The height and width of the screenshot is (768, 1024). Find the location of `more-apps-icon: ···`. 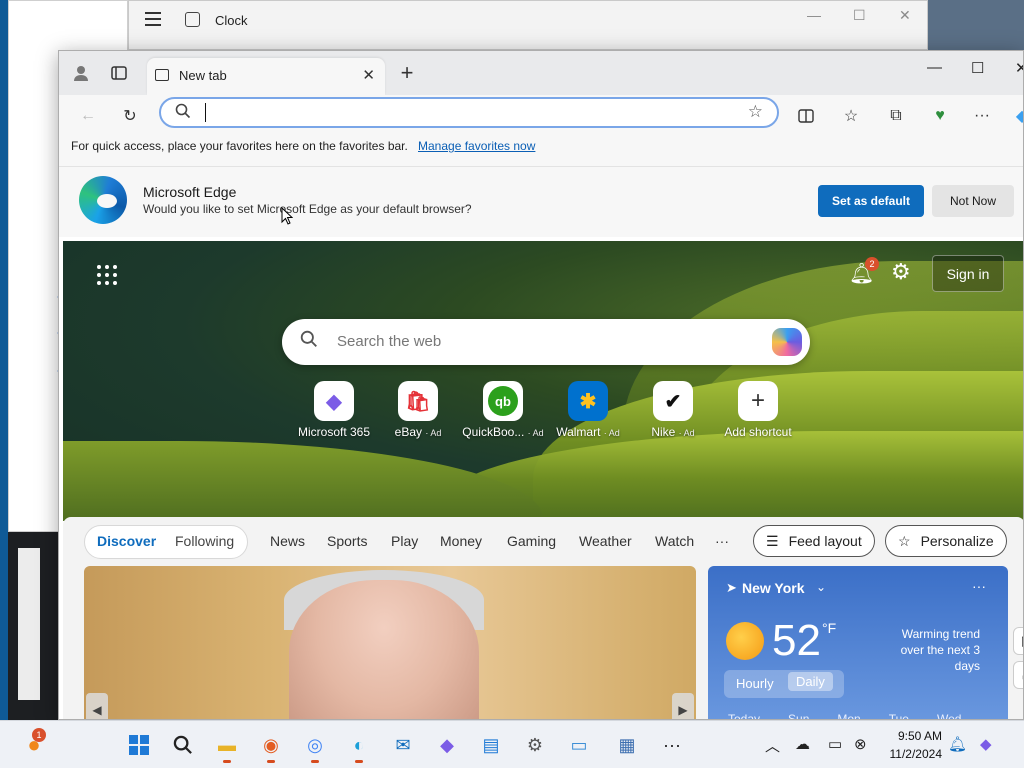

more-apps-icon: ··· is located at coordinates (672, 745).